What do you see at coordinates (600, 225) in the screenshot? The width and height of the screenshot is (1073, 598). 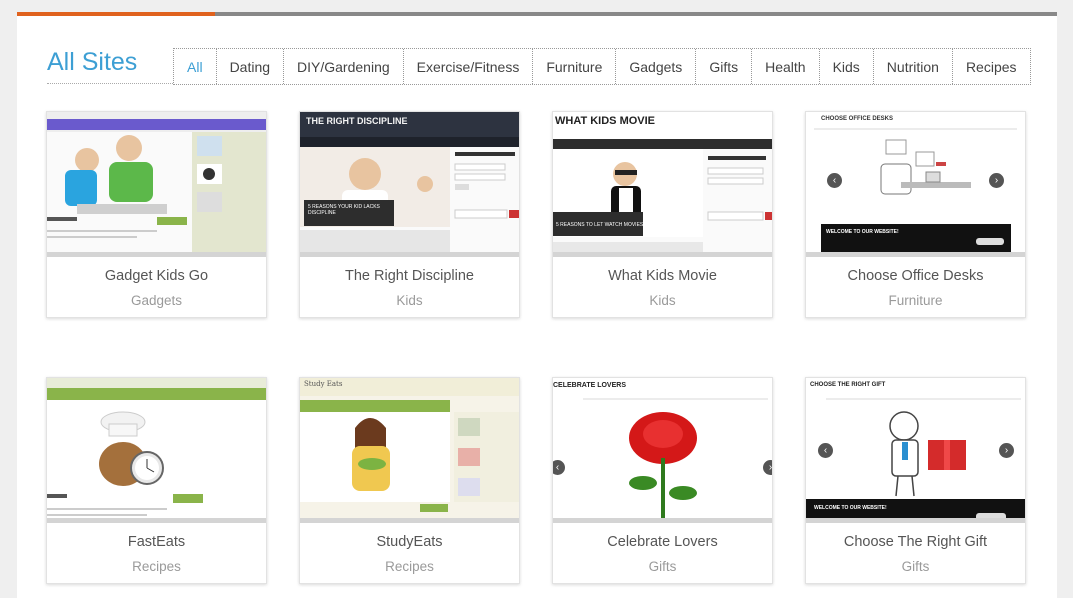 I see `thumbnail-overlay-text: 5 REASONS TO LET WATCH MOVIES` at bounding box center [600, 225].